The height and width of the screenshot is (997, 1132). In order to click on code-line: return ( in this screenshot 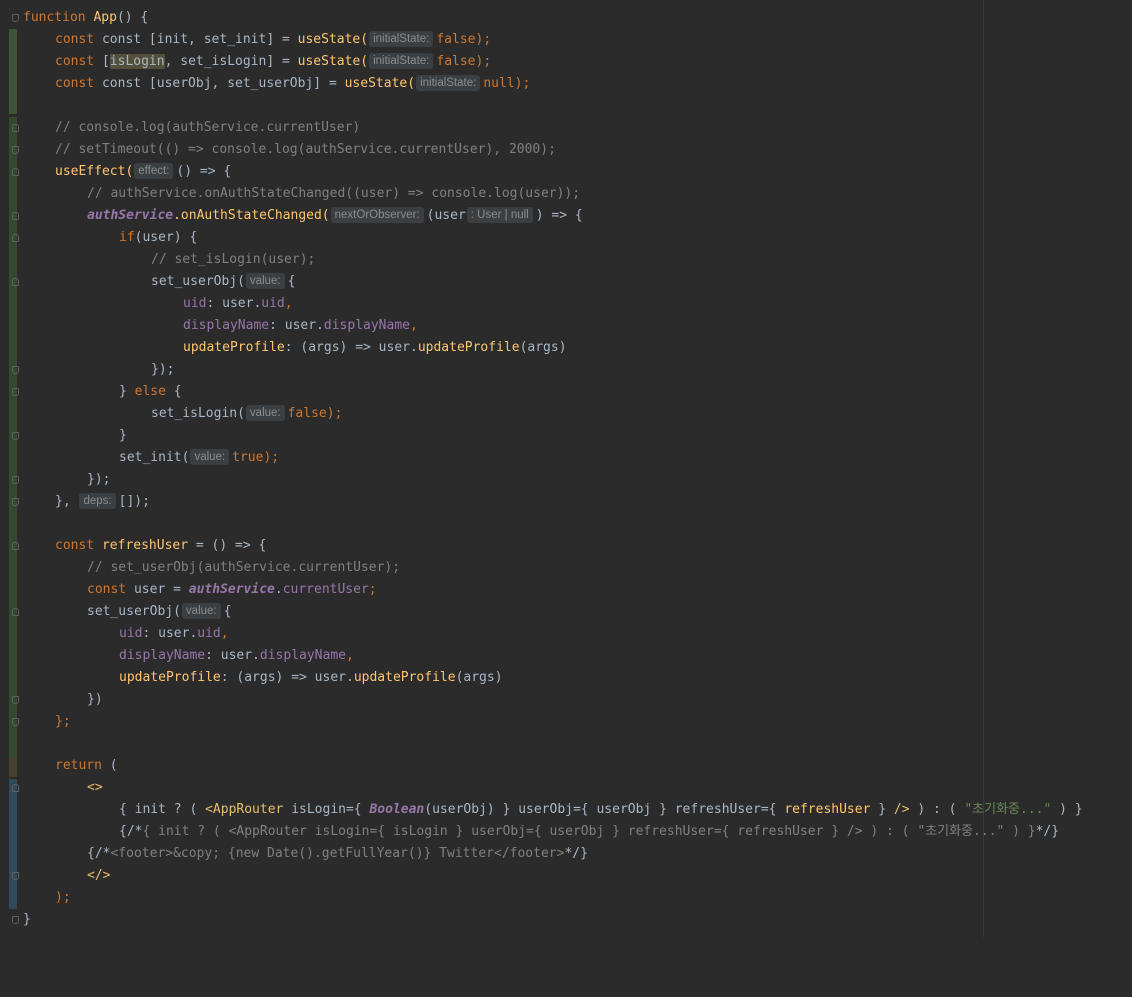, I will do `click(59, 766)`.